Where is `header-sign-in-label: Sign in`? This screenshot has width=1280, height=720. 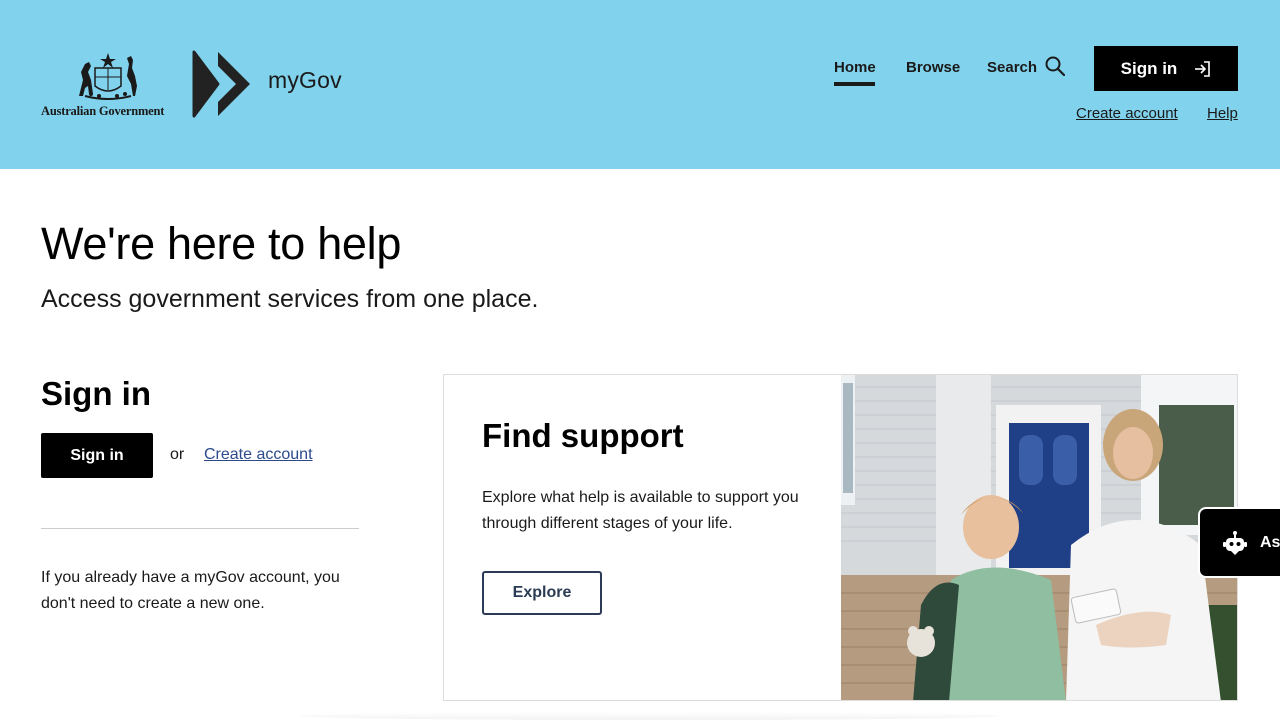
header-sign-in-label: Sign in is located at coordinates (1149, 68).